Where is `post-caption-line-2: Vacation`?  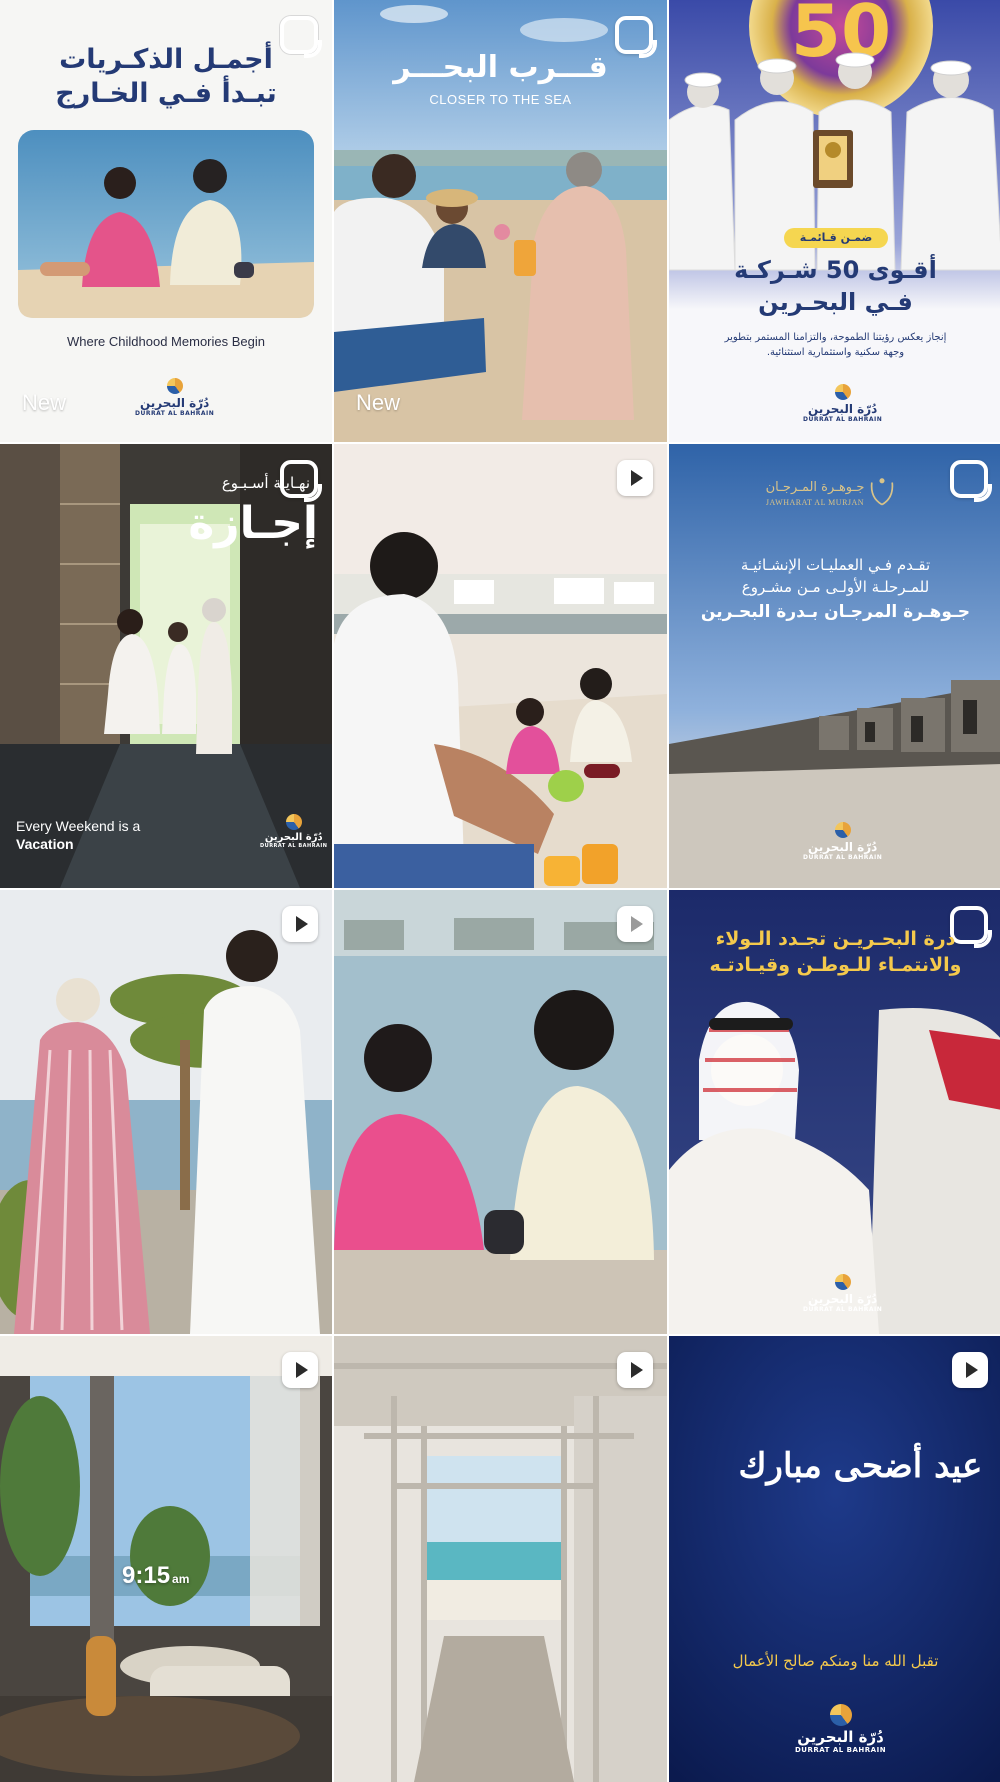
post-caption-line-2: Vacation is located at coordinates (45, 844).